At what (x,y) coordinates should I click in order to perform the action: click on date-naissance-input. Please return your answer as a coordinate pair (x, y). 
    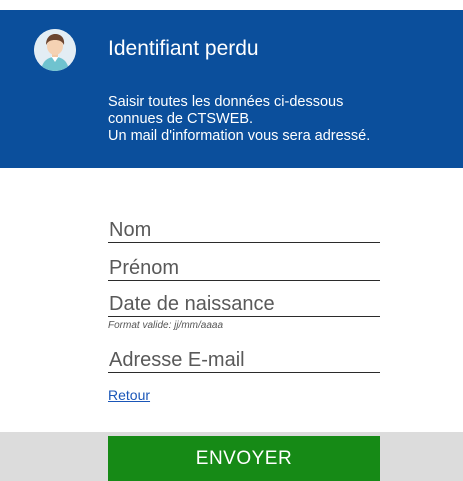
    Looking at the image, I should click on (244, 304).